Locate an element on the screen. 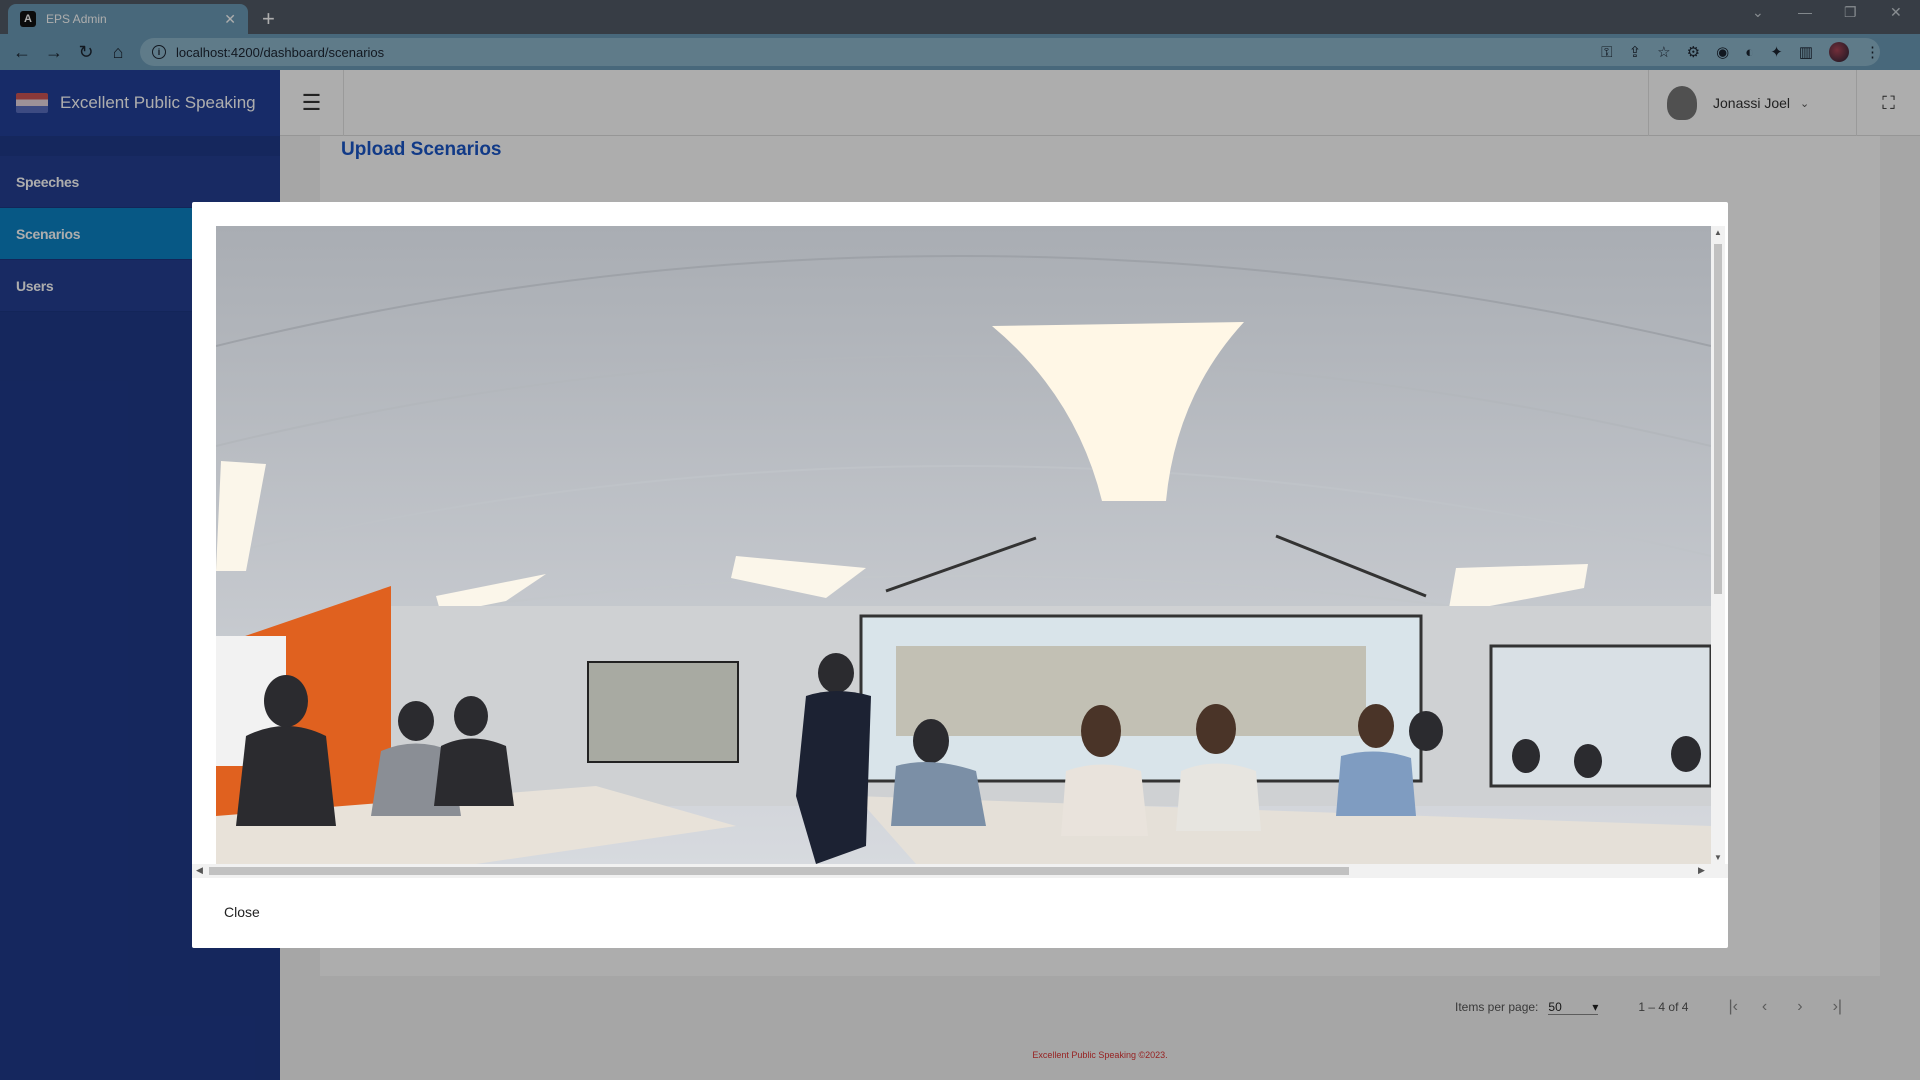 The image size is (1920, 1080). close-button: Close is located at coordinates (242, 912).